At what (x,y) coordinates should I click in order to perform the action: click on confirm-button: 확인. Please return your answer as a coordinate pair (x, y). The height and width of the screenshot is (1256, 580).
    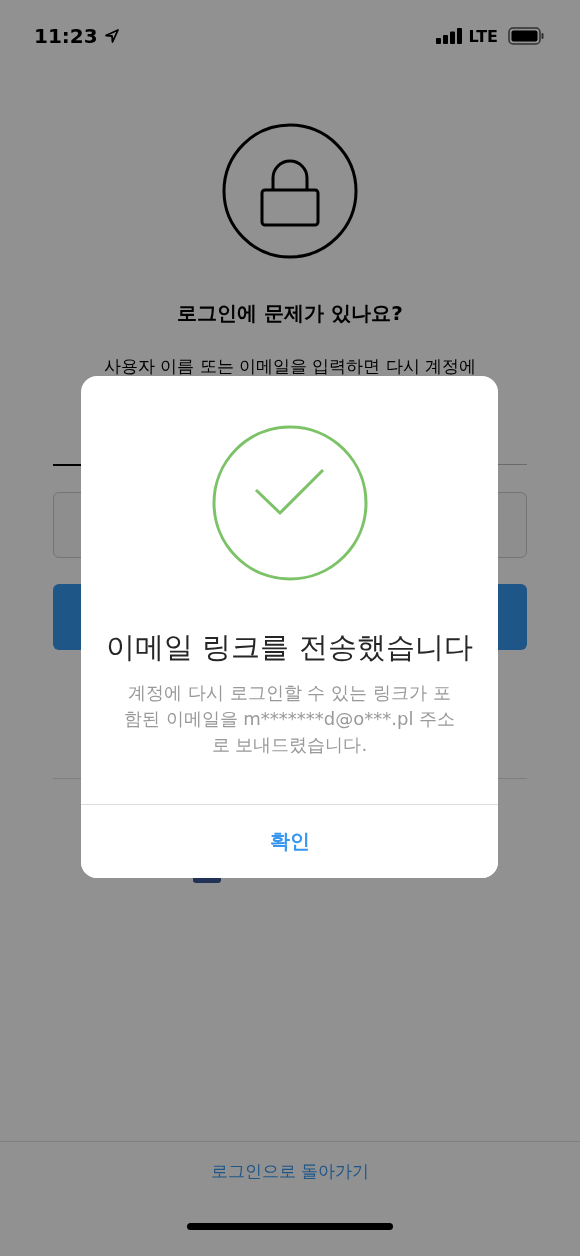
    Looking at the image, I should click on (289, 841).